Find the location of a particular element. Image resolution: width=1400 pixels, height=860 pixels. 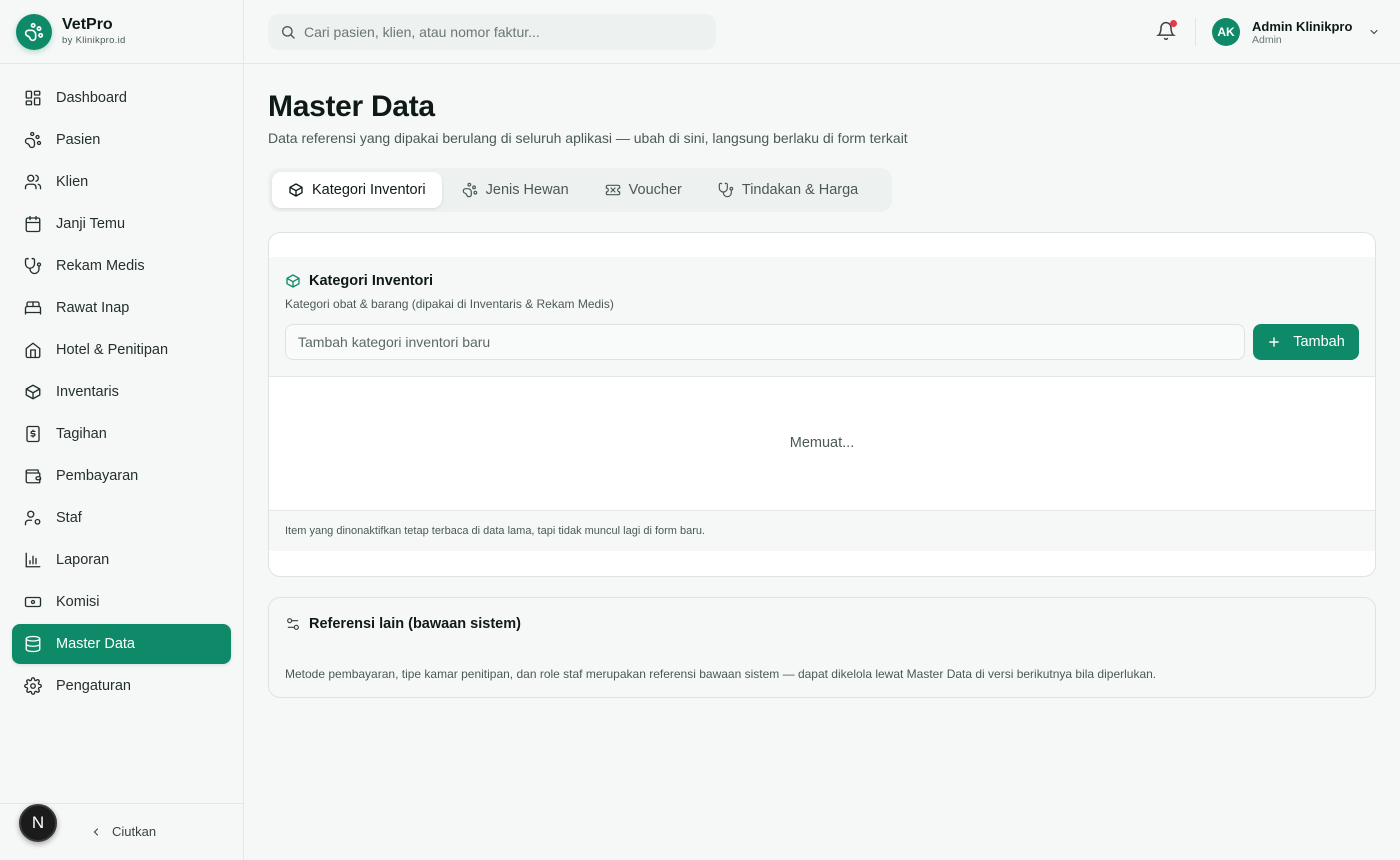

card-title: Kategori Inventori is located at coordinates (371, 281).